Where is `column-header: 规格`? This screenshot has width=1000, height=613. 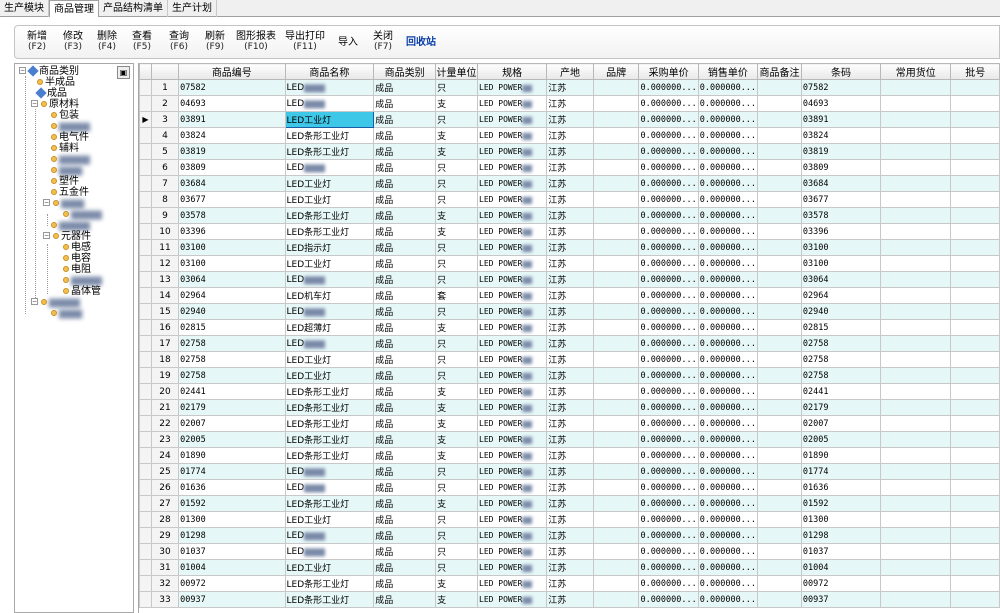 column-header: 规格 is located at coordinates (512, 71).